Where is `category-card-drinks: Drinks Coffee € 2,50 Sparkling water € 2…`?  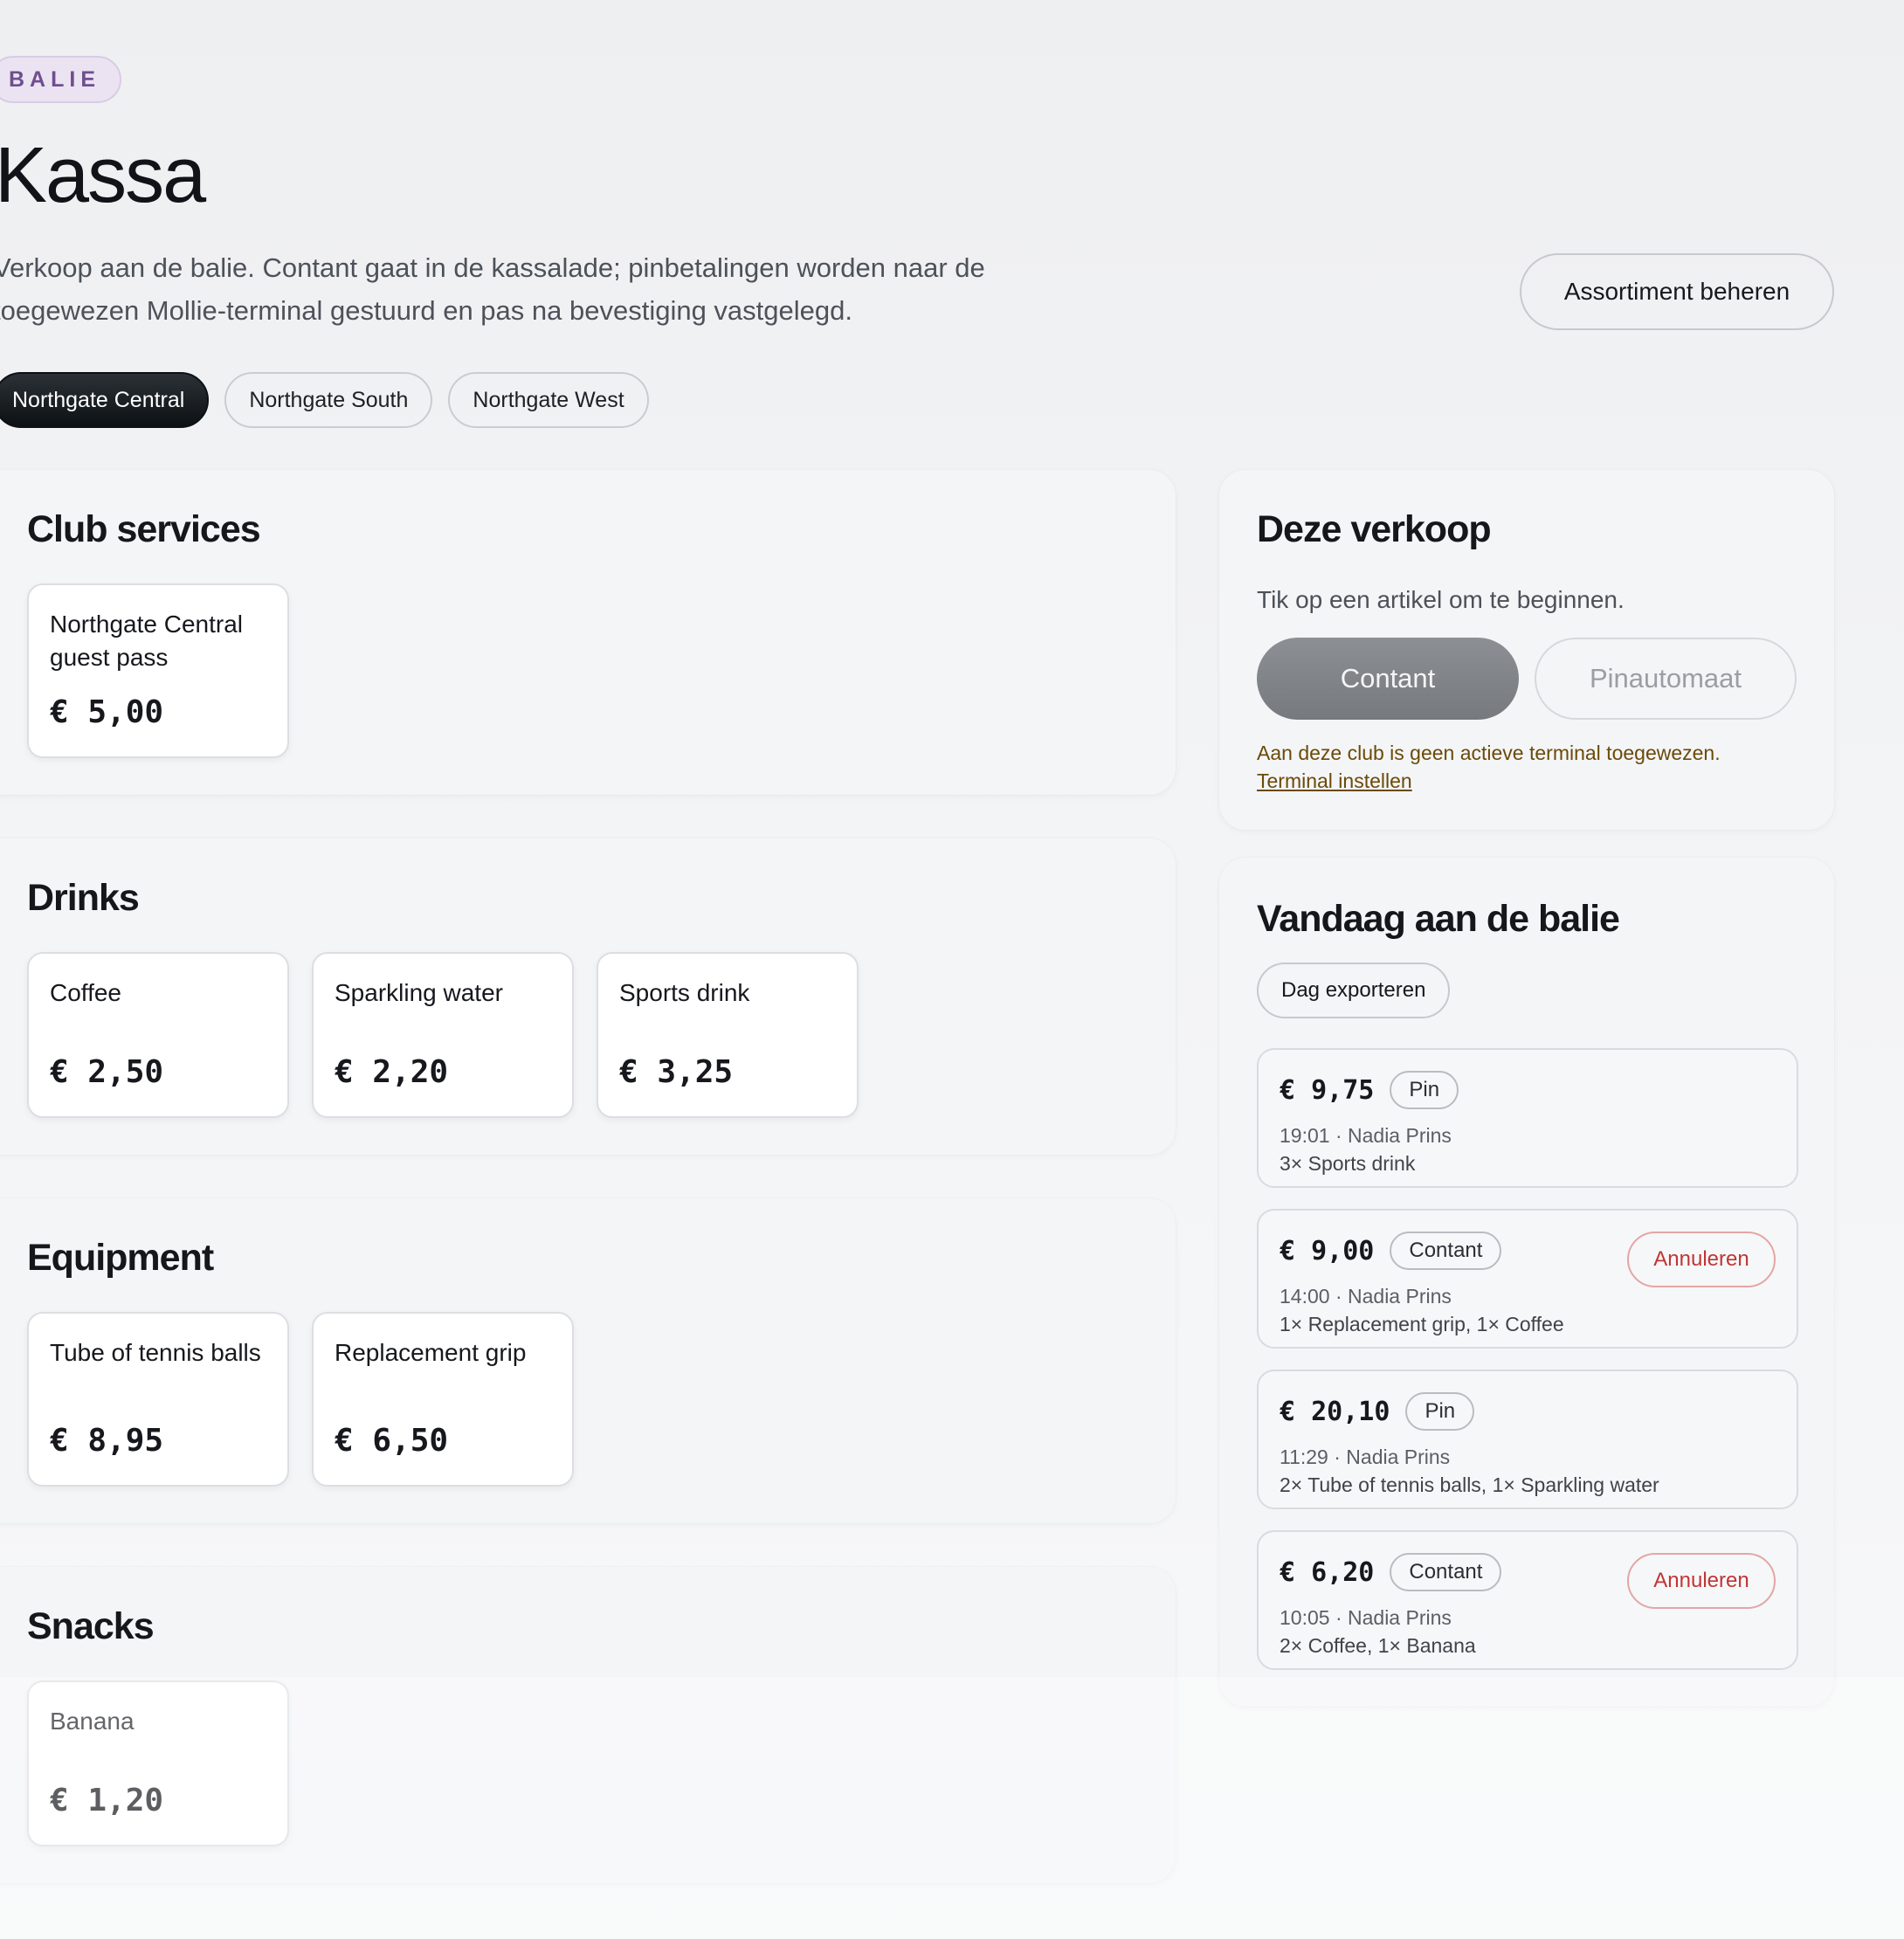 category-card-drinks: Drinks Coffee € 2,50 Sparkling water € 2… is located at coordinates (588, 997).